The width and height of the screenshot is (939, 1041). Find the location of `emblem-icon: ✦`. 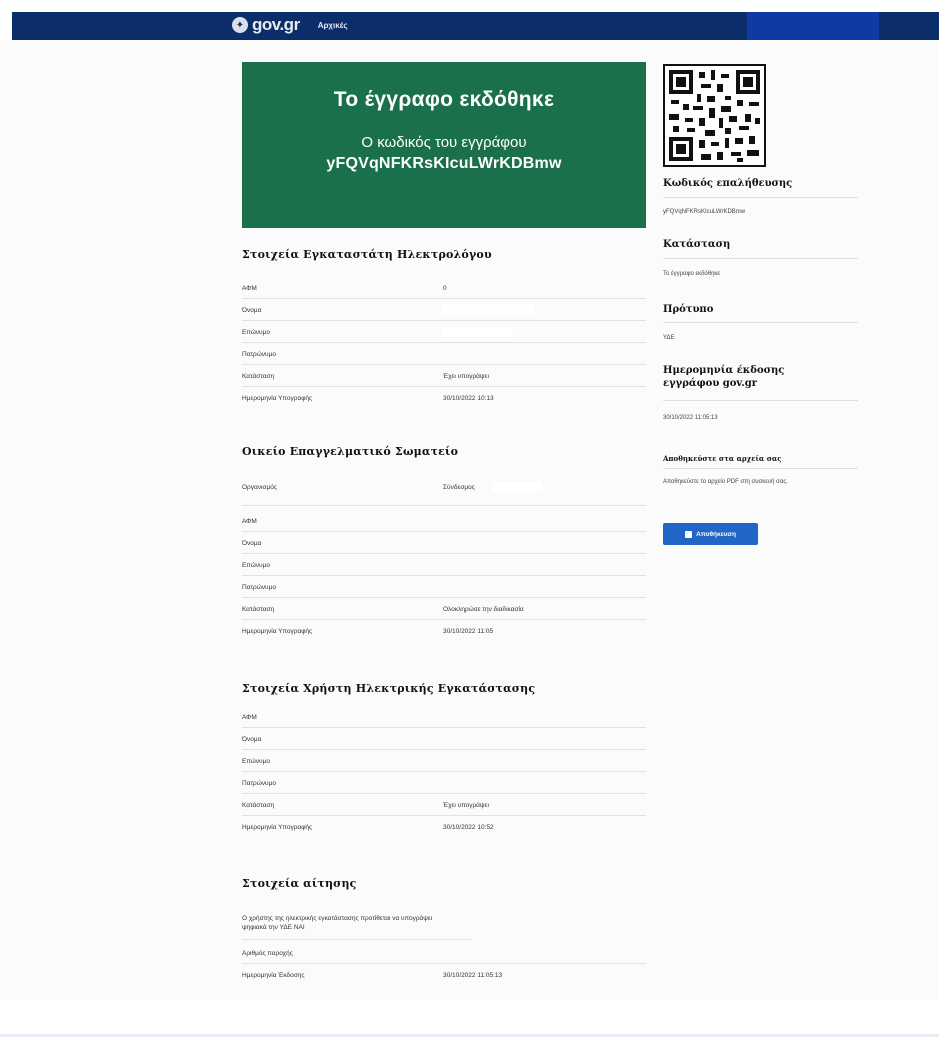

emblem-icon: ✦ is located at coordinates (240, 25).